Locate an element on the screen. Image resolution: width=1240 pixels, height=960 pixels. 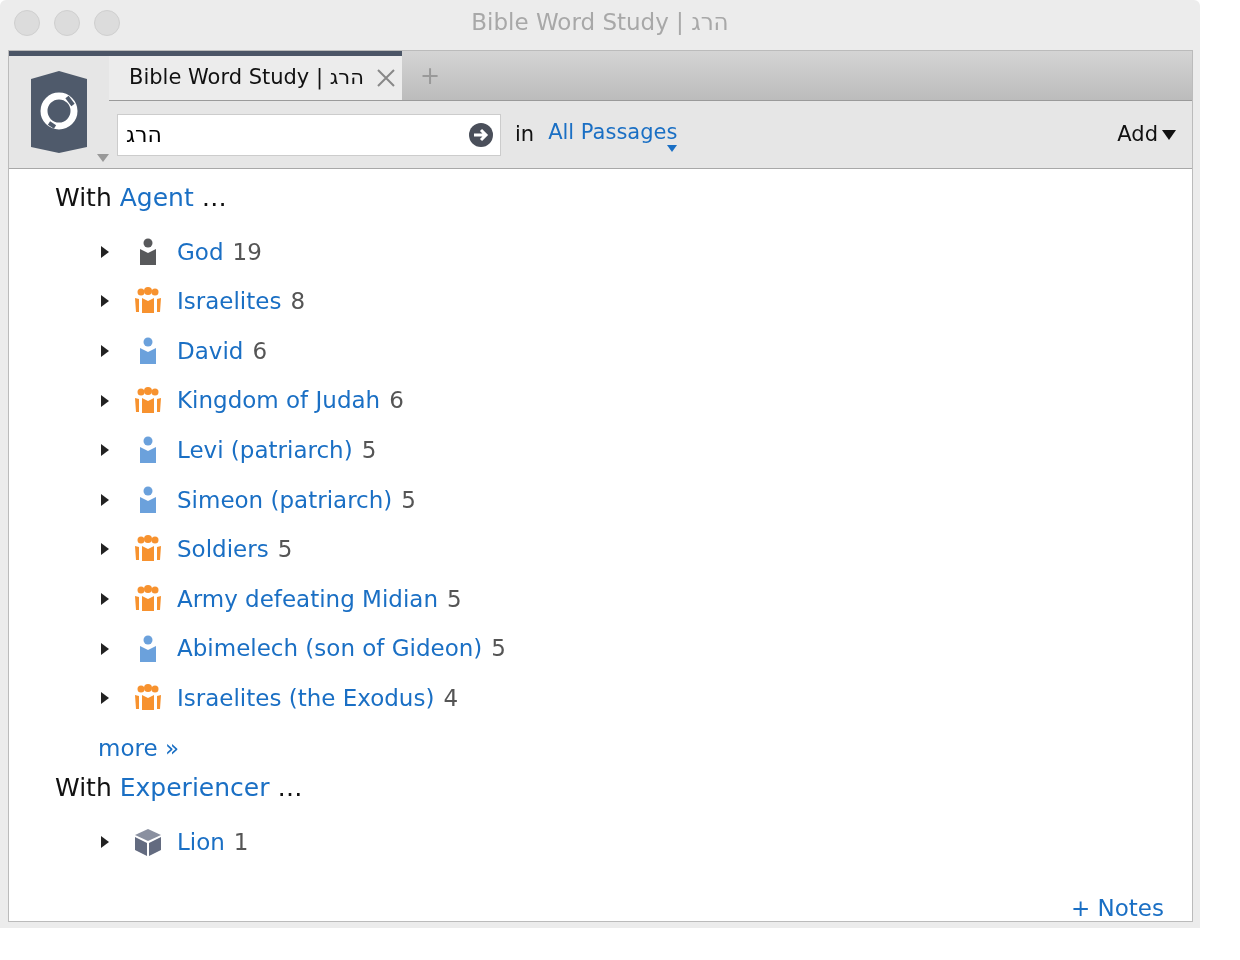
scope-label: in is located at coordinates (525, 134).